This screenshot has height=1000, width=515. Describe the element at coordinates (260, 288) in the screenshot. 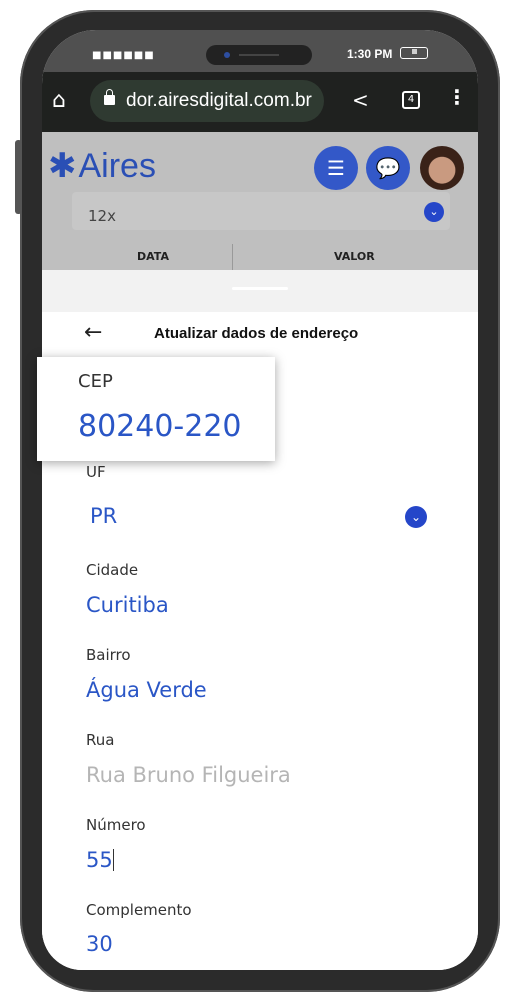

I see `drag-handle` at that location.